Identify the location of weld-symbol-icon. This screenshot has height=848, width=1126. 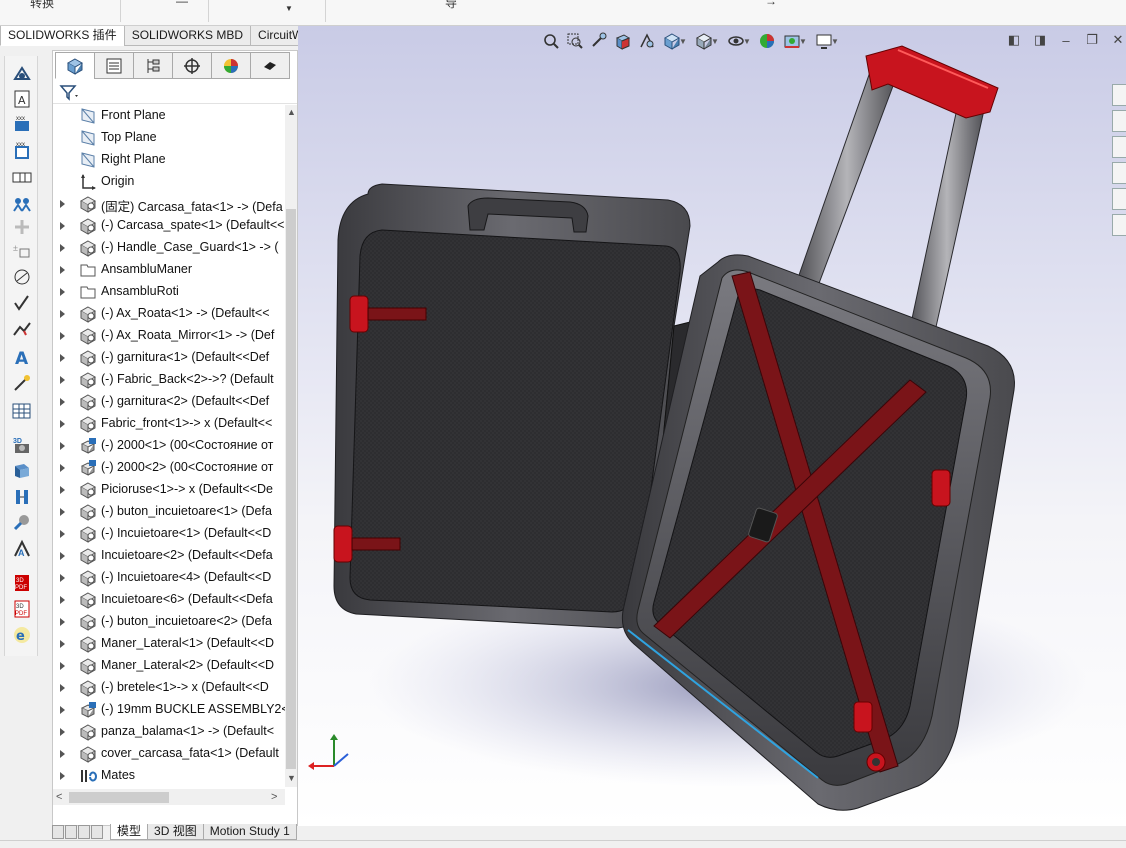
(22, 329).